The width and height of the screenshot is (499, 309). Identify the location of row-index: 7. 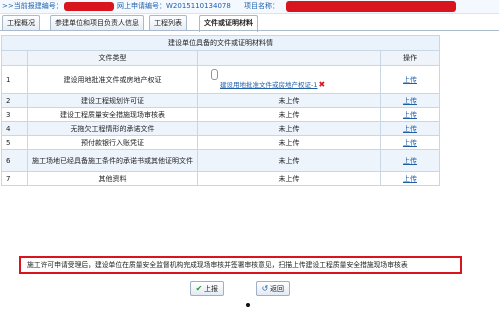
(14, 178).